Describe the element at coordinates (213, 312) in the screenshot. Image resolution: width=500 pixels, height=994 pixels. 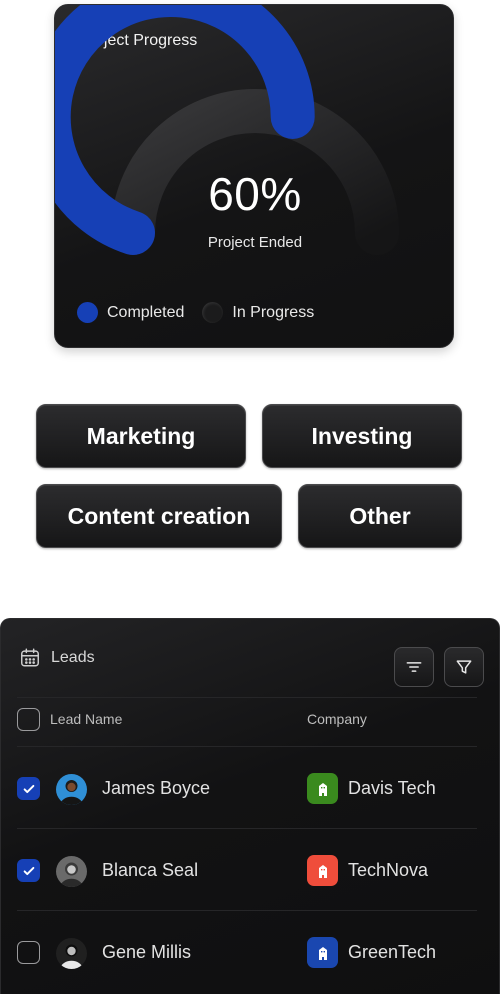
I see `in-progress-dot-icon` at that location.